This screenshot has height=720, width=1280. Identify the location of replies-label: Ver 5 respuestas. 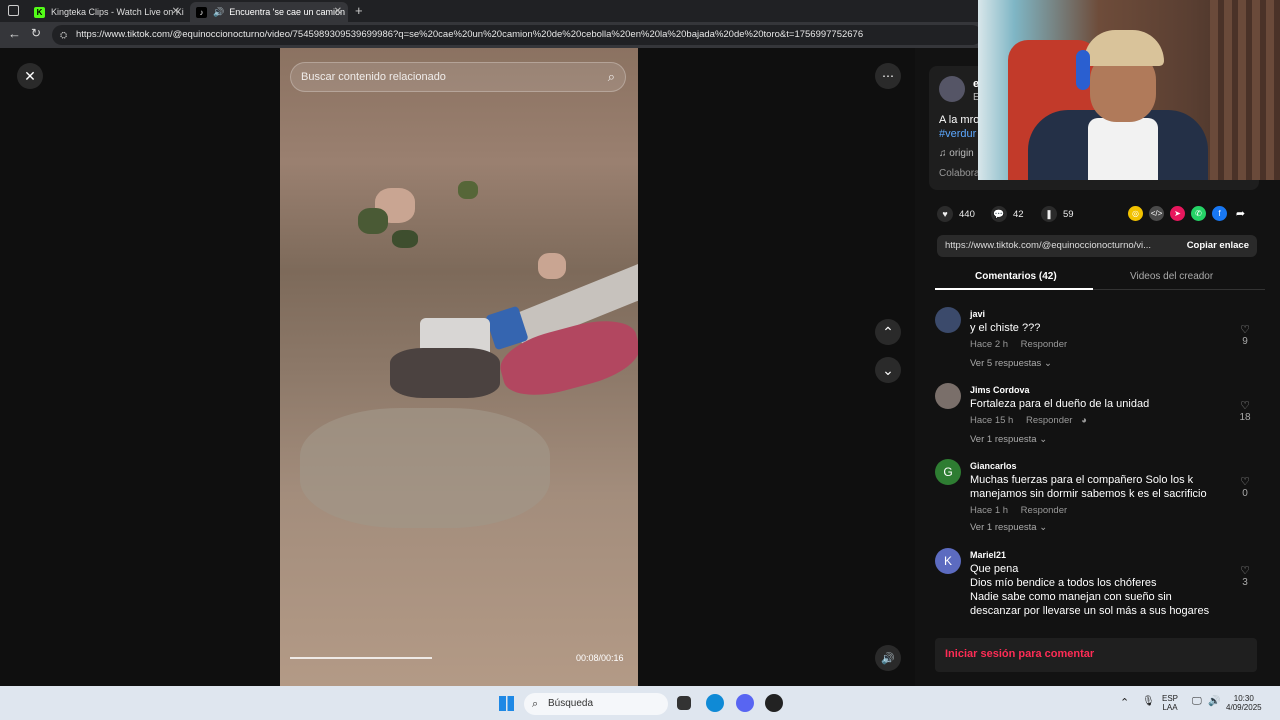
(1006, 363).